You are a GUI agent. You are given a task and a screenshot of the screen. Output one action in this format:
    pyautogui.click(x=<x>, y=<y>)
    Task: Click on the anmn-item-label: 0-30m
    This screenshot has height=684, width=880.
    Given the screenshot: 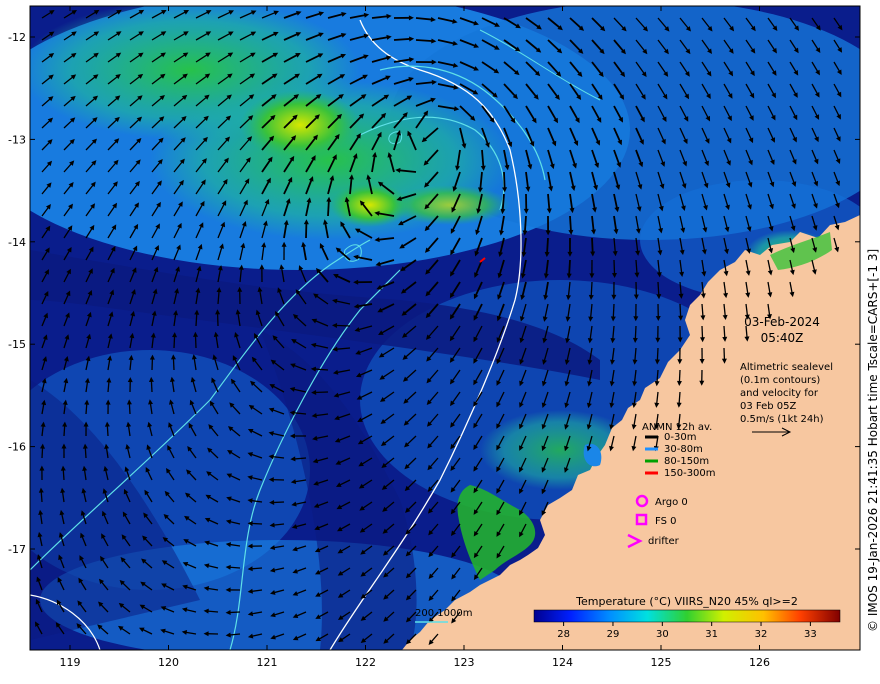 What is the action you would take?
    pyautogui.click(x=680, y=437)
    